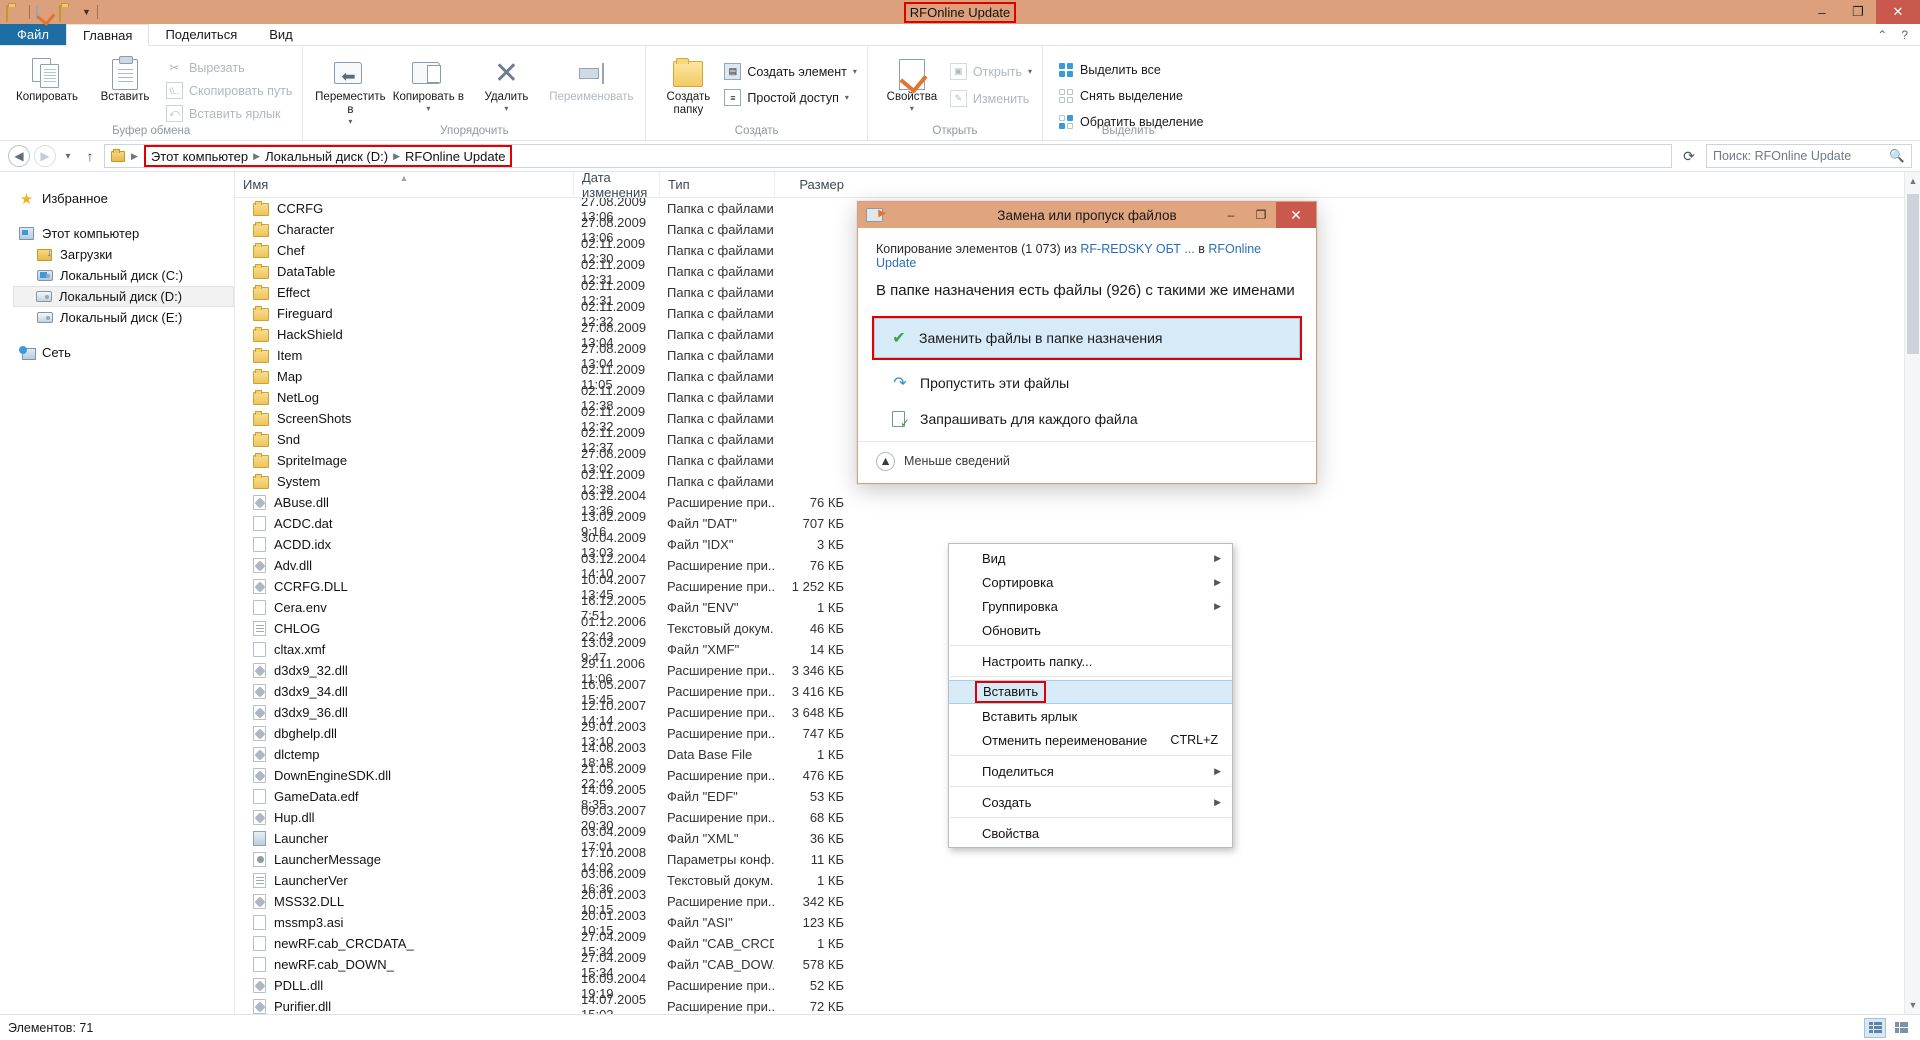  I want to click on file-name-cell: Launcher, so click(404, 838).